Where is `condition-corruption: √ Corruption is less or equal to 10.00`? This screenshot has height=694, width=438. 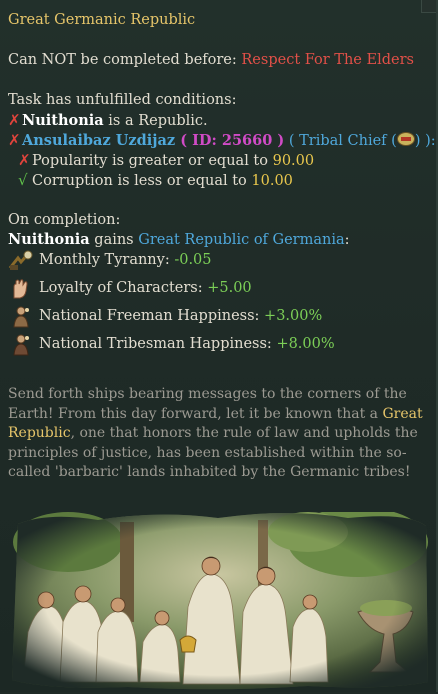
condition-corruption: √ Corruption is less or equal to 10.00 is located at coordinates (155, 180).